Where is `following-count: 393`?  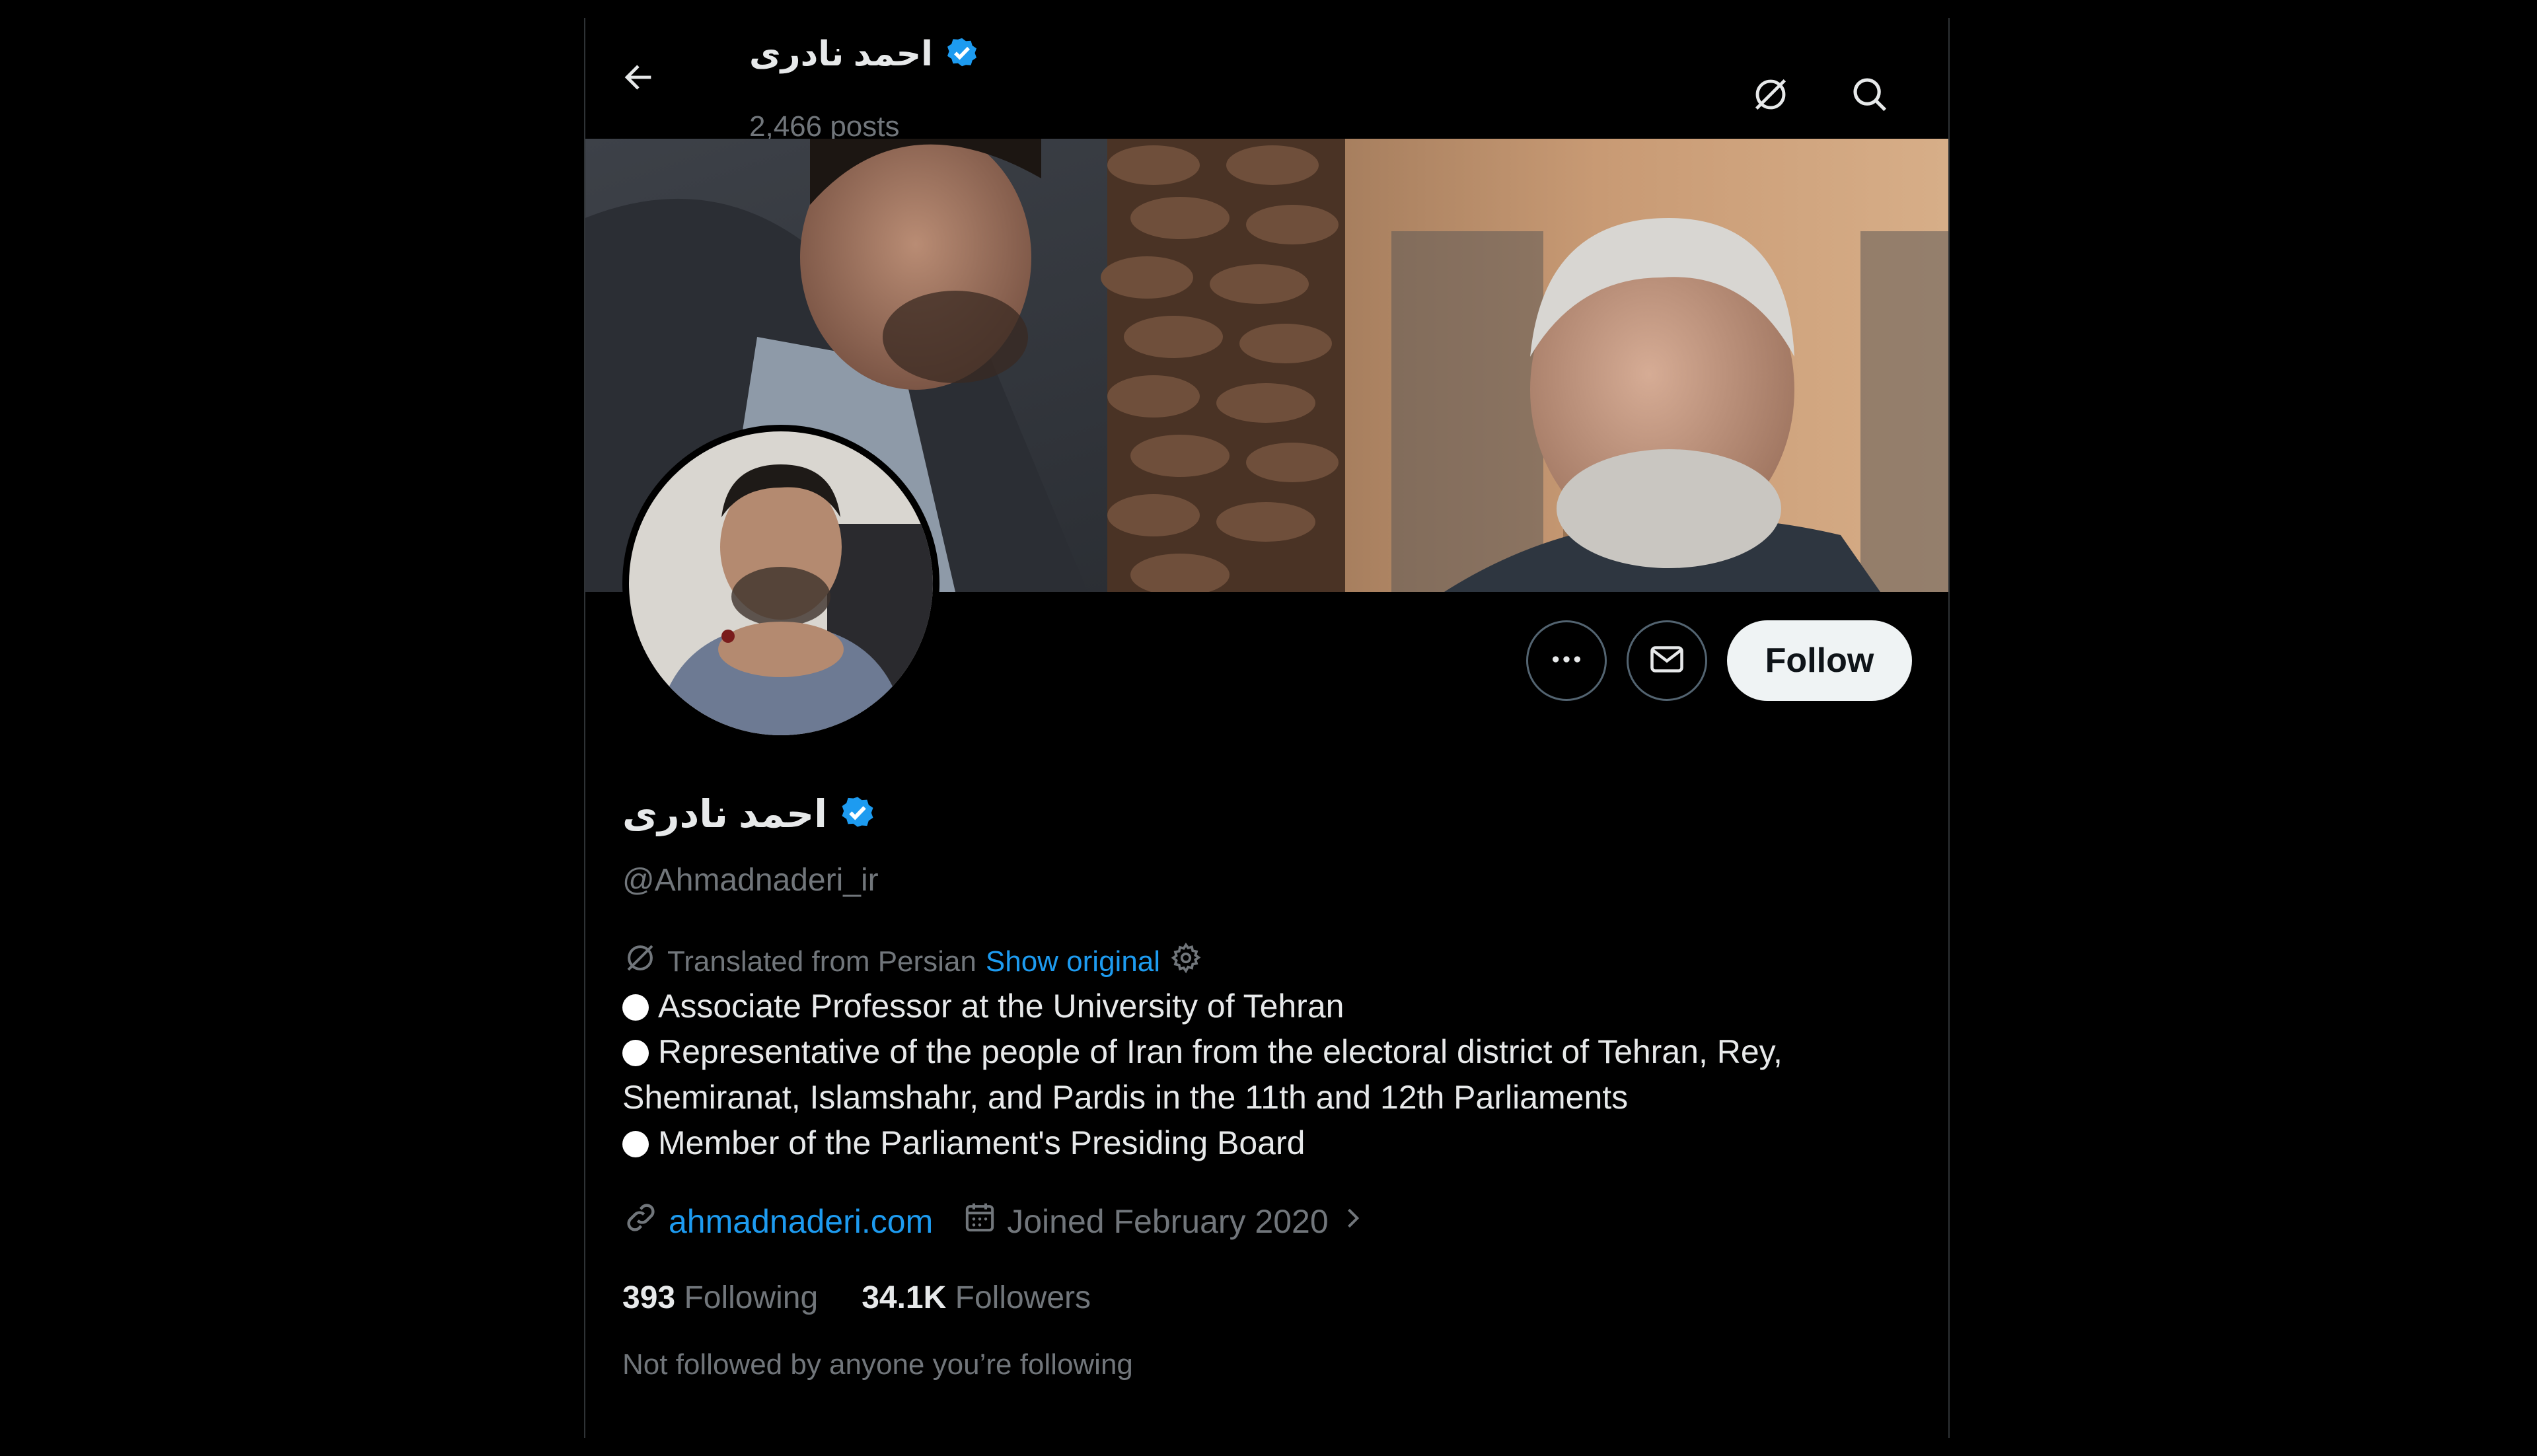 following-count: 393 is located at coordinates (649, 1297).